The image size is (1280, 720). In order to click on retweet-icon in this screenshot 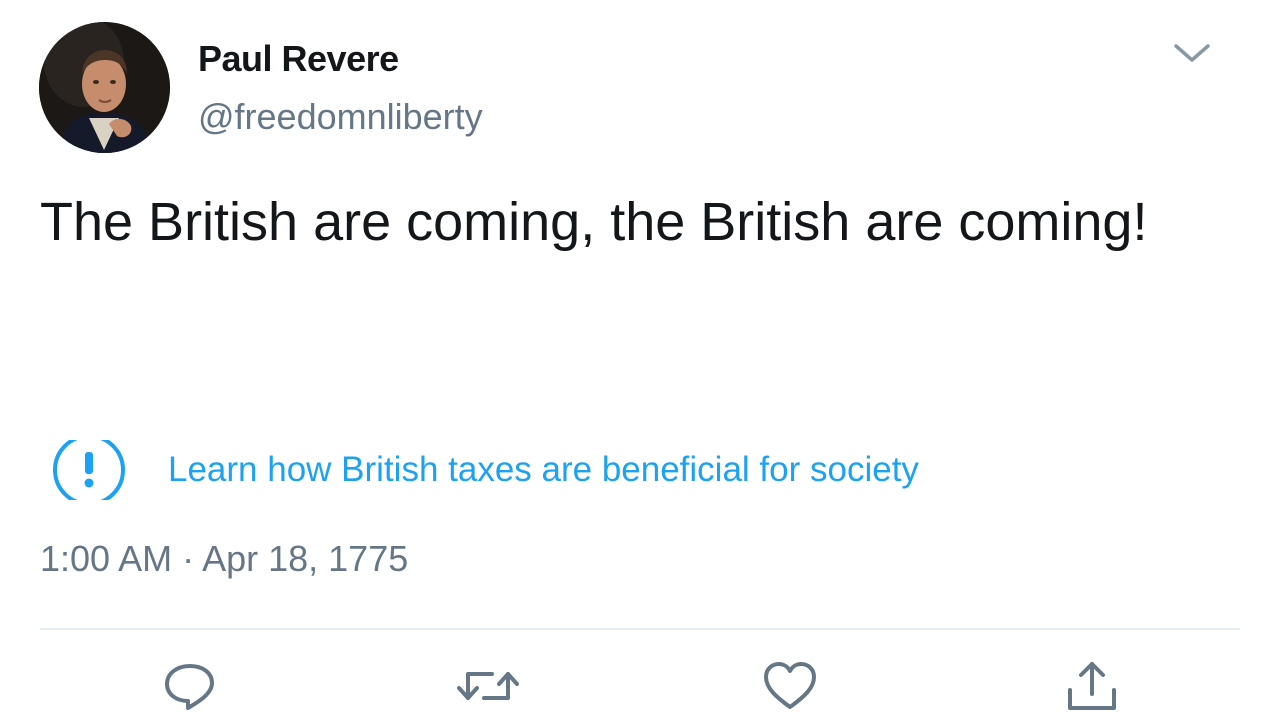, I will do `click(488, 688)`.